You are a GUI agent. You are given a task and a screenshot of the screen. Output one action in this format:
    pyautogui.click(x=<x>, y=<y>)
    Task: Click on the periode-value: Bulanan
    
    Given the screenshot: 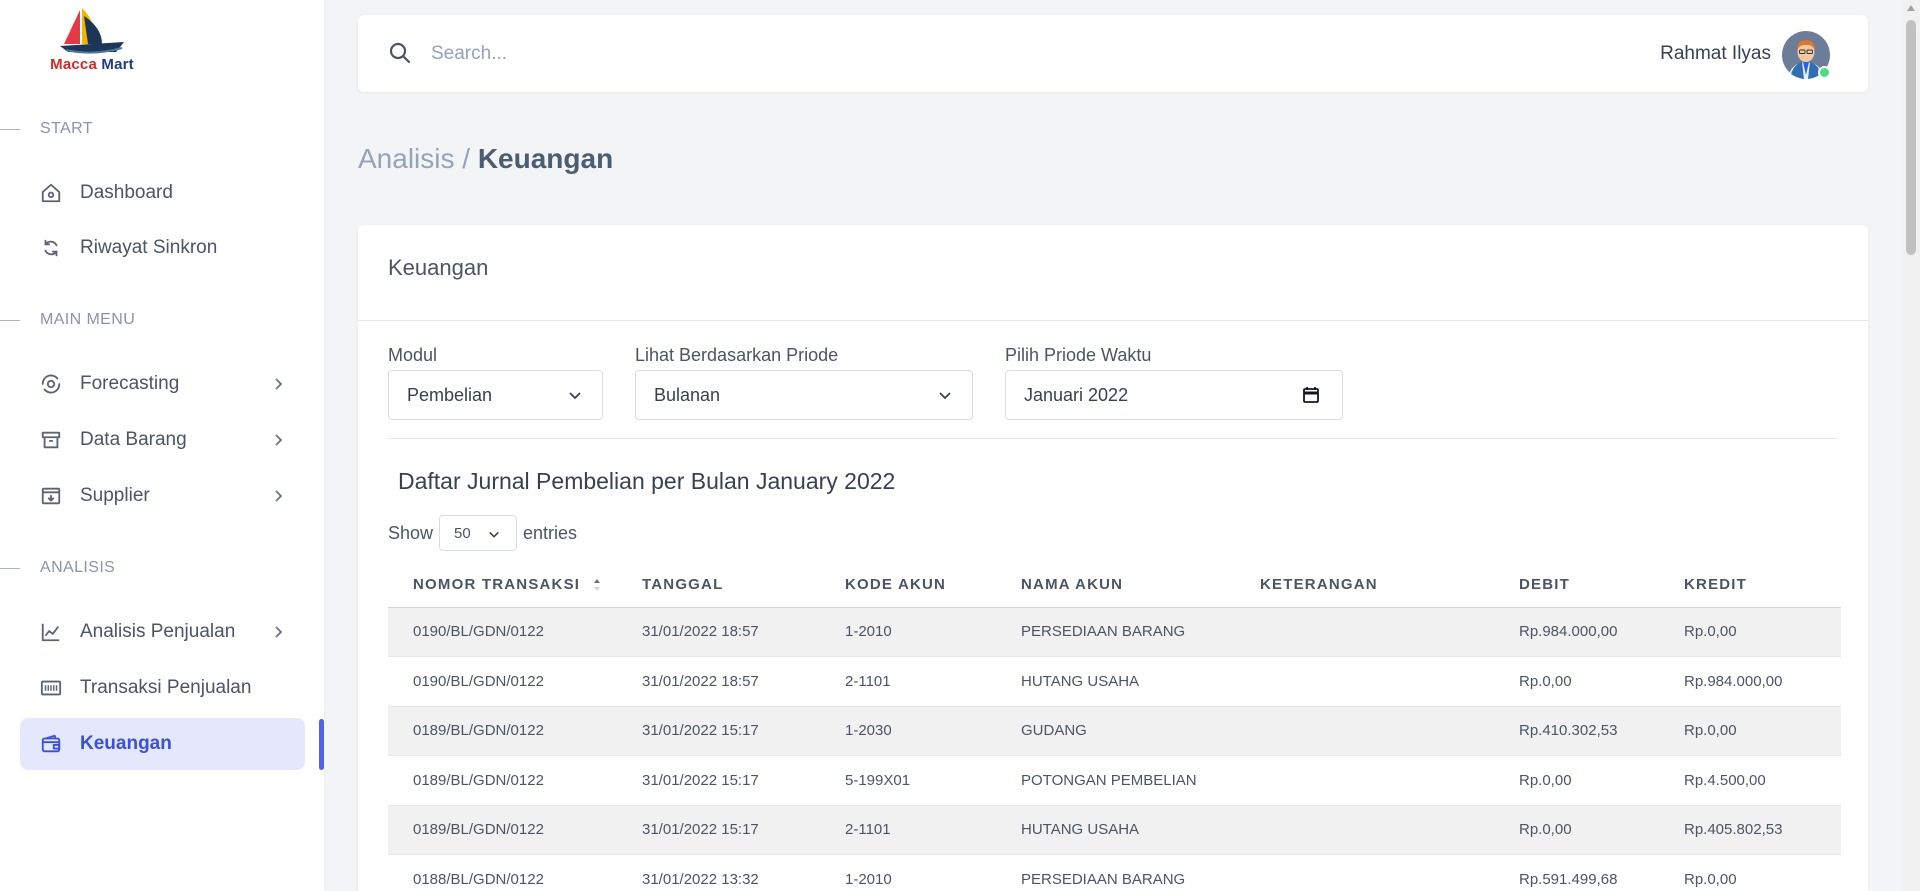 What is the action you would take?
    pyautogui.click(x=687, y=394)
    